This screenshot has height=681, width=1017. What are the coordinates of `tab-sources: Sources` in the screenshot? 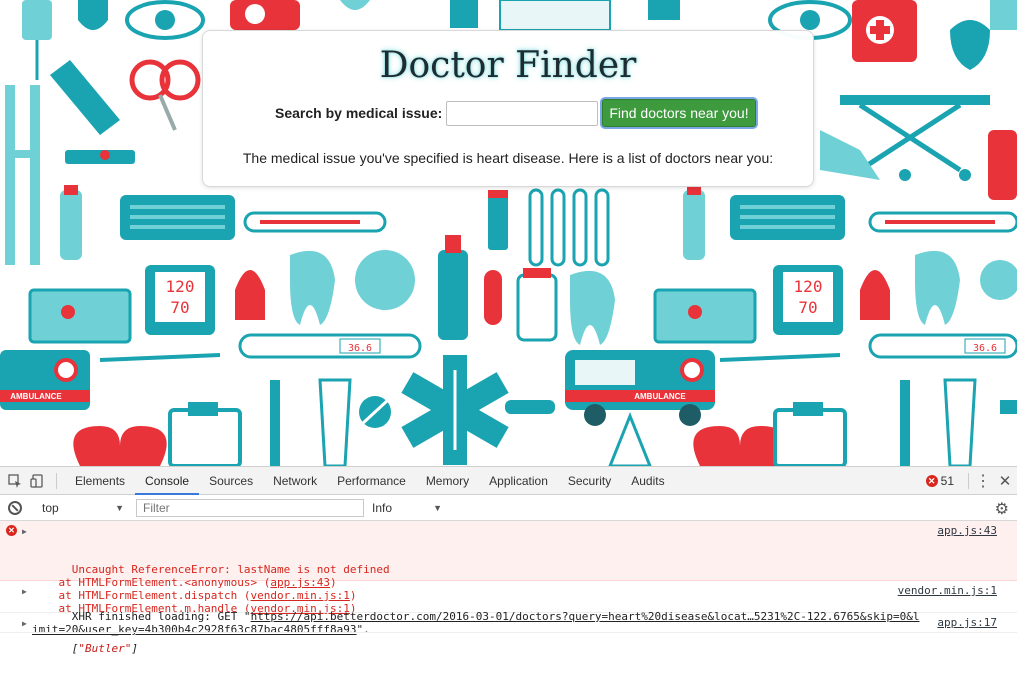 It's located at (231, 481).